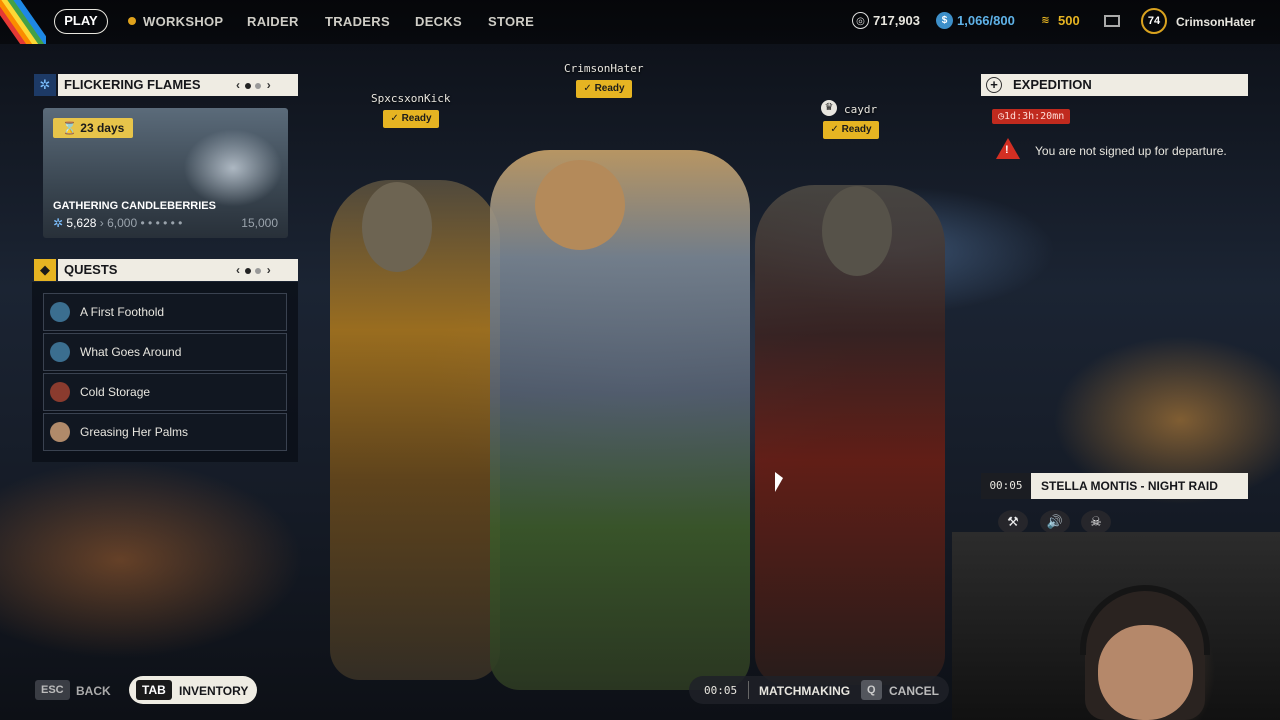 The width and height of the screenshot is (1280, 720). I want to click on quests-pager: ‹ ›, so click(253, 270).